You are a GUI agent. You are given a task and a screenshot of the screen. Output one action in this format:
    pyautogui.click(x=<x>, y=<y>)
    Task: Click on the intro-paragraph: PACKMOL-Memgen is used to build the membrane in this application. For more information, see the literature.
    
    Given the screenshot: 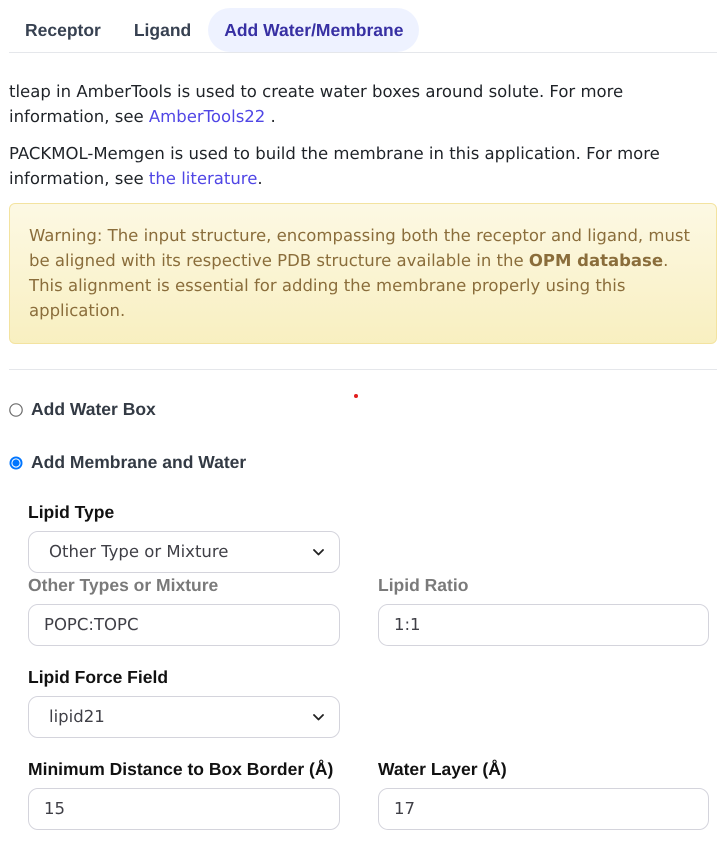 What is the action you would take?
    pyautogui.click(x=335, y=166)
    